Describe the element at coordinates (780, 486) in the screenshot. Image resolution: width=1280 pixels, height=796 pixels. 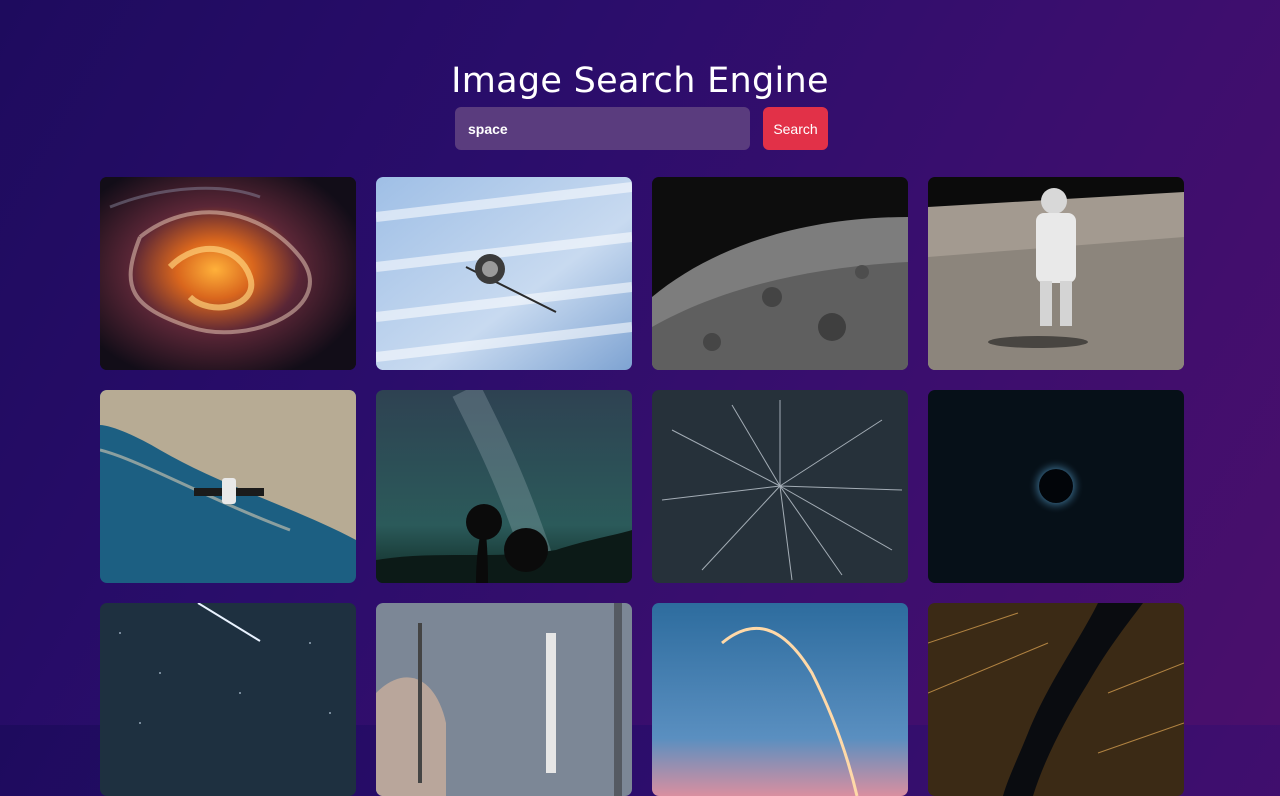
I see `result-image-star-trails` at that location.